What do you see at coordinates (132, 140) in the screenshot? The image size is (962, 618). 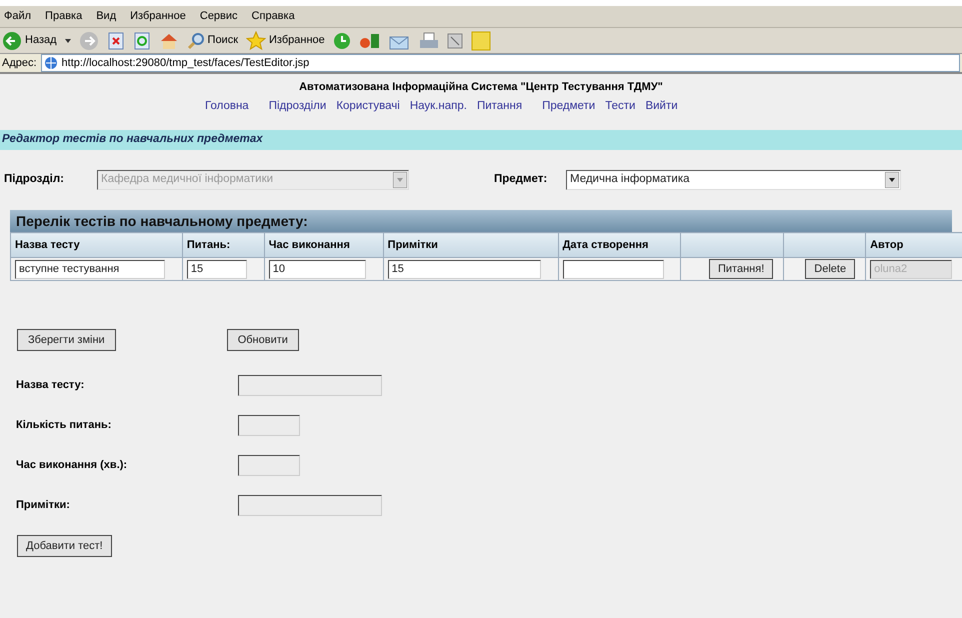 I see `section-title: Редактор тестів по навчальних предметах` at bounding box center [132, 140].